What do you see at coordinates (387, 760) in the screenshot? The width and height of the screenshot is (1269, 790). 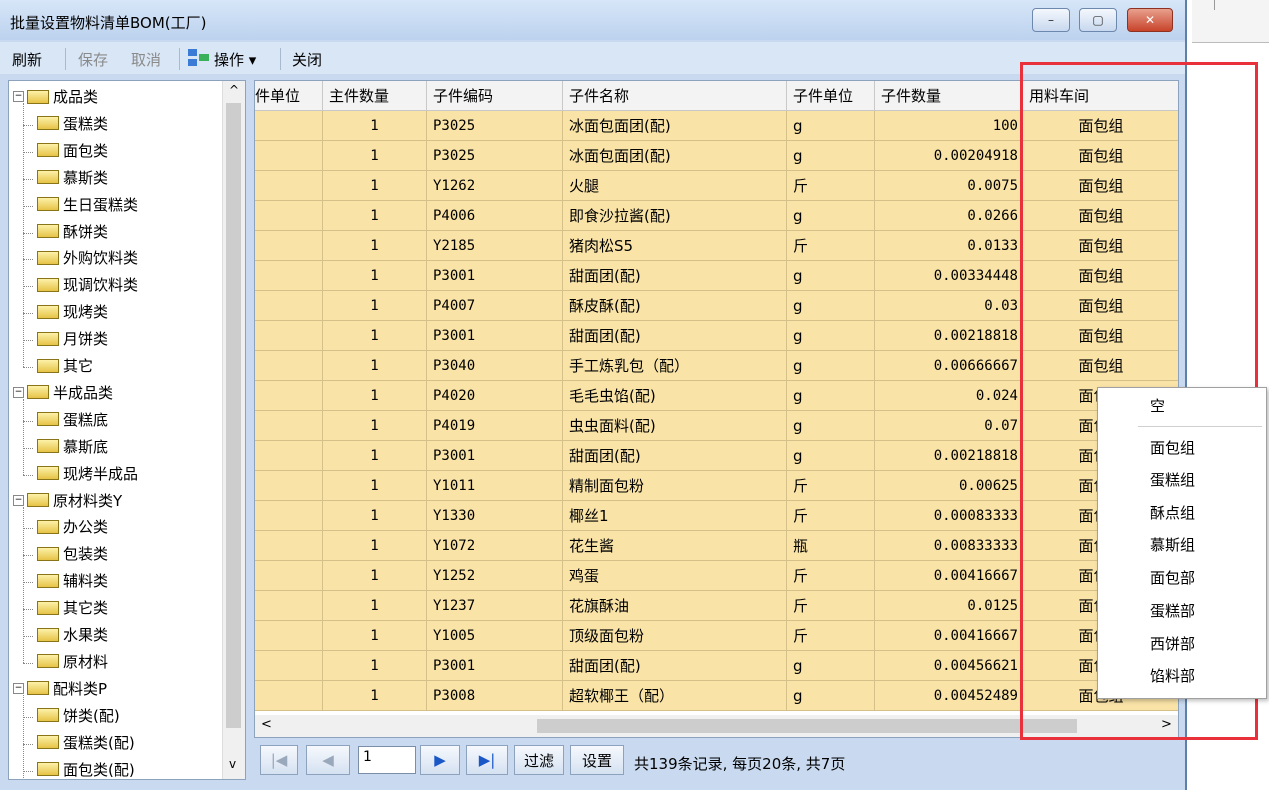 I see `page-number-input: 1` at bounding box center [387, 760].